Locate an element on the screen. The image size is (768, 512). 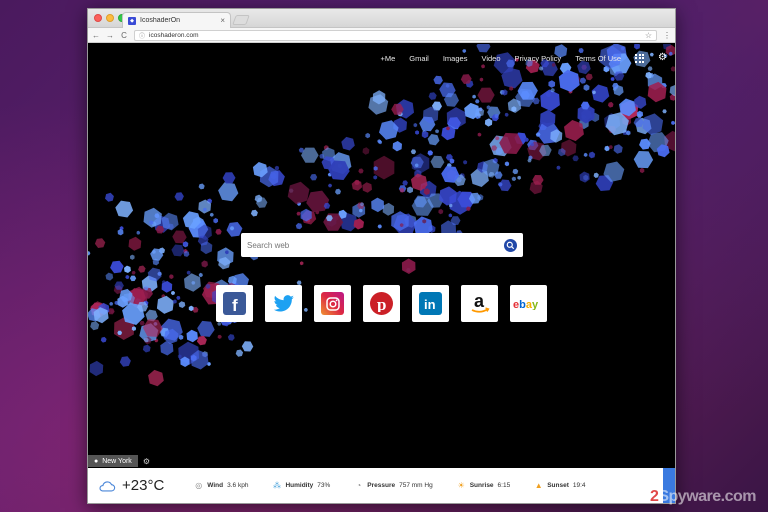
tile-amazon: a is located at coordinates (479, 303).